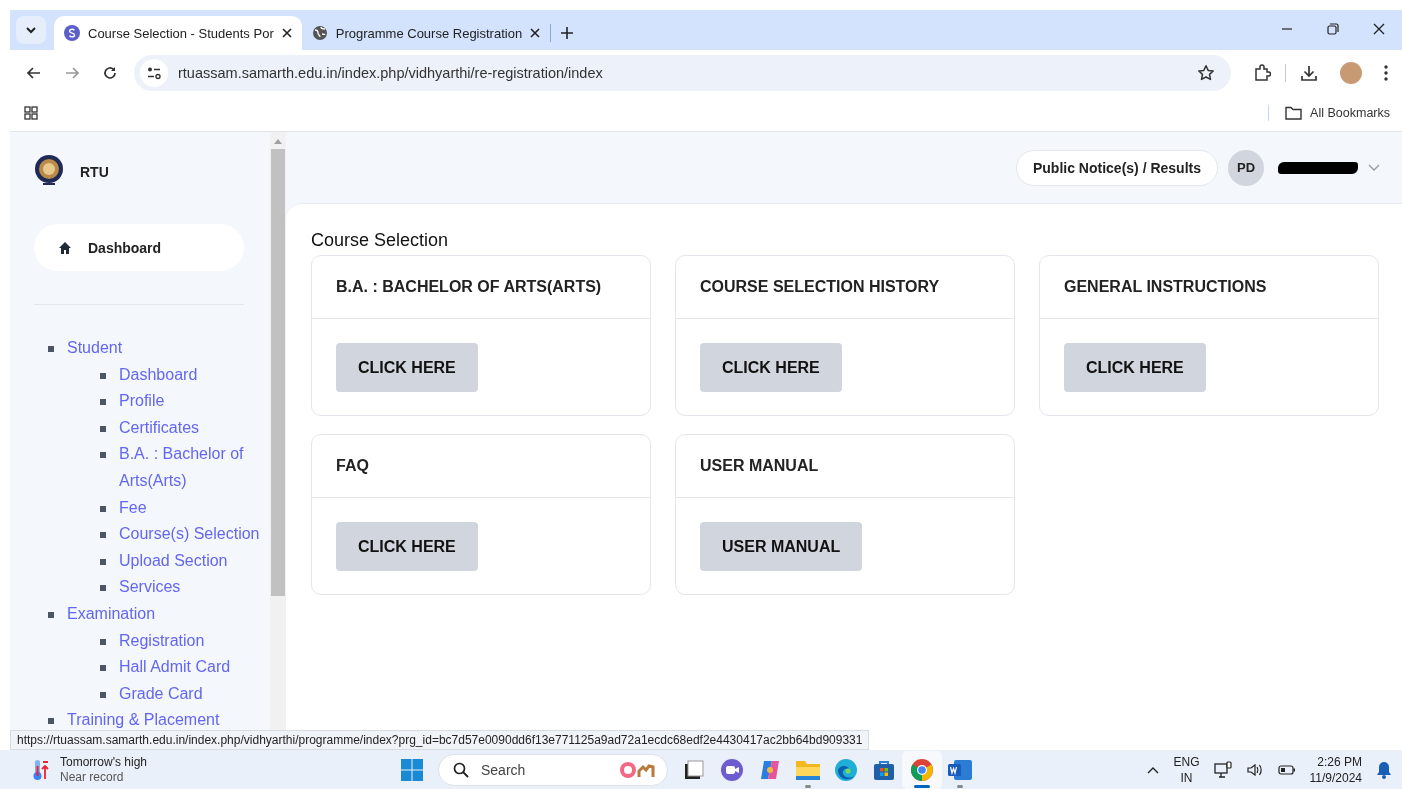  Describe the element at coordinates (72, 33) in the screenshot. I see `site-logo-icon` at that location.